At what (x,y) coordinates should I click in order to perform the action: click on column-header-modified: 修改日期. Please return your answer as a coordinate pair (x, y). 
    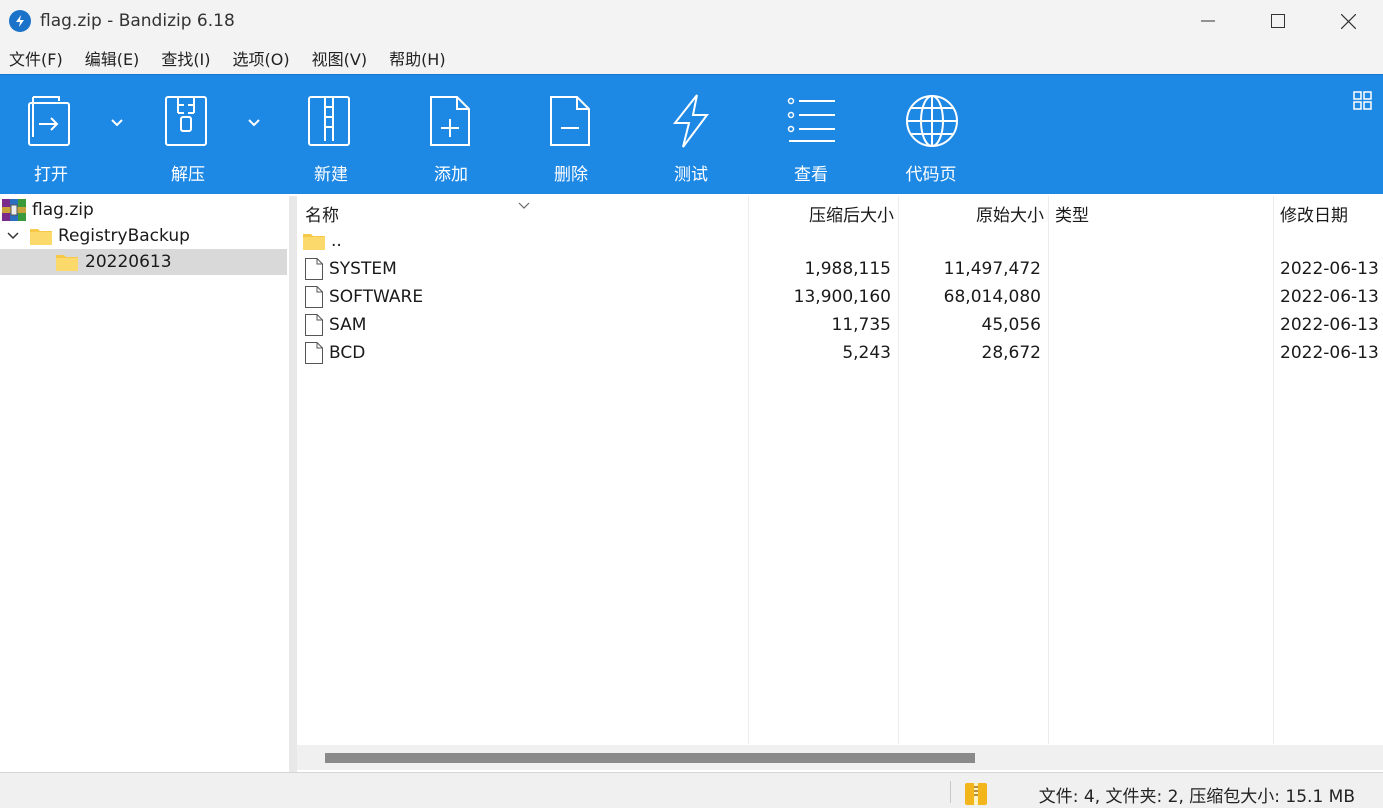
    Looking at the image, I should click on (1331, 213).